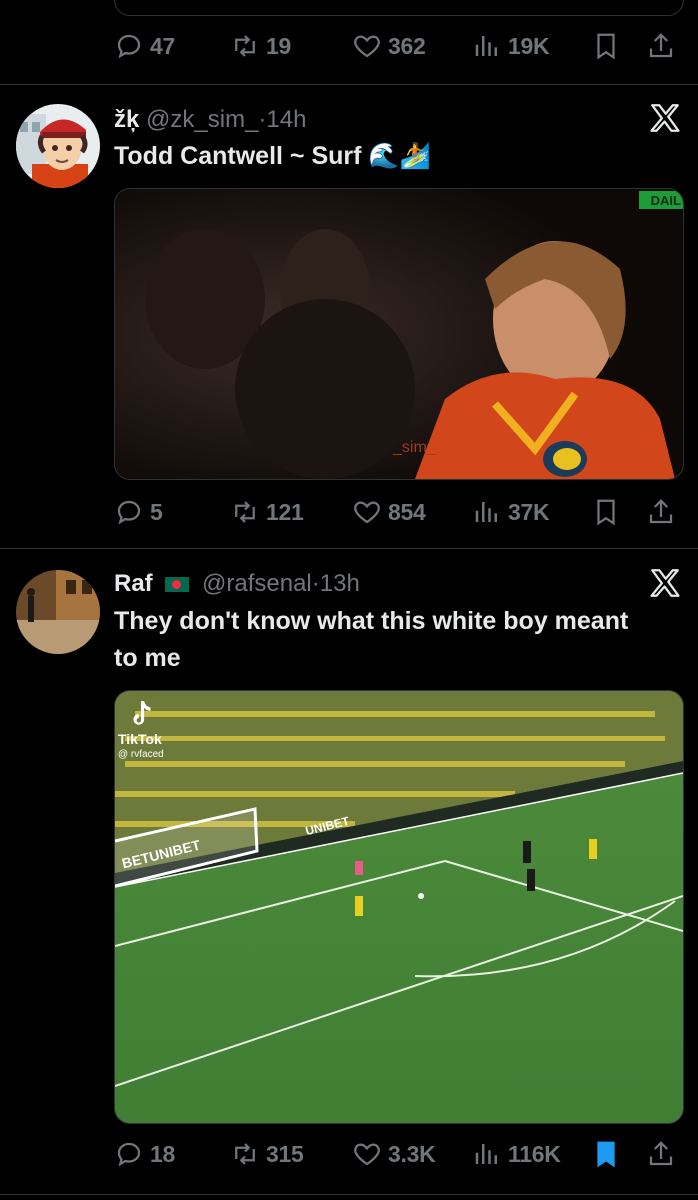 The height and width of the screenshot is (1200, 698). I want to click on retweet-button: 121, so click(267, 512).